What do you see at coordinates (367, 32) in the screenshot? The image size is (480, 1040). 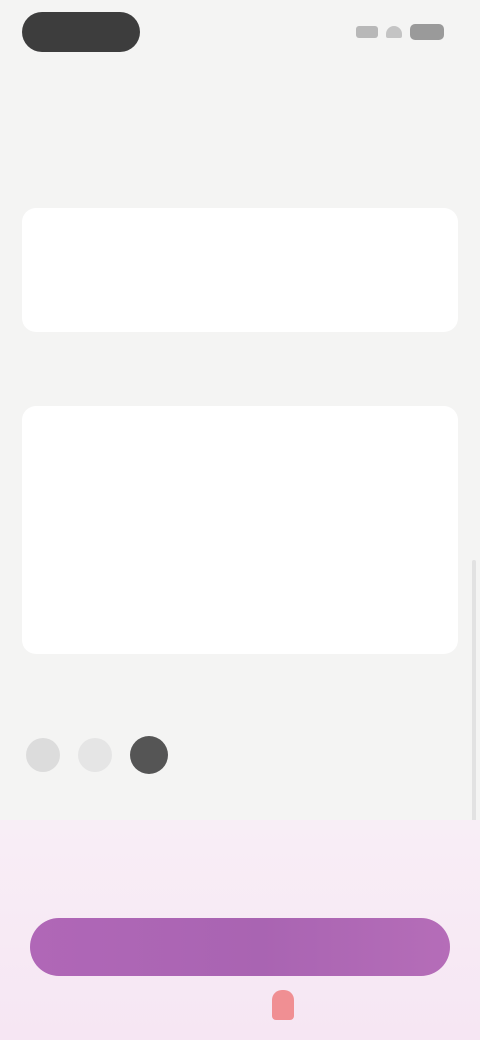 I see `signal-icon` at bounding box center [367, 32].